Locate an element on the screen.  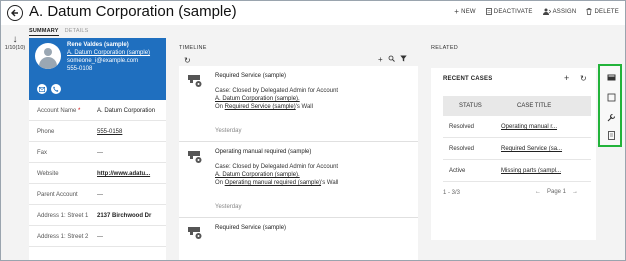
next-page-icon: → is located at coordinates (575, 192).